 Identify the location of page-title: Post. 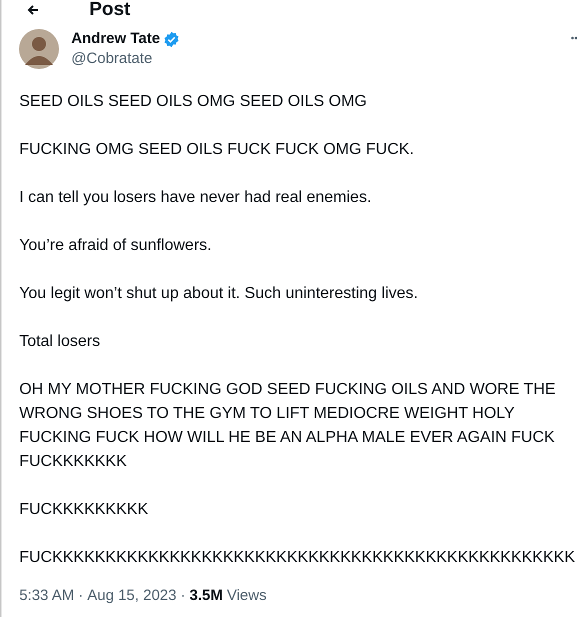
(109, 10).